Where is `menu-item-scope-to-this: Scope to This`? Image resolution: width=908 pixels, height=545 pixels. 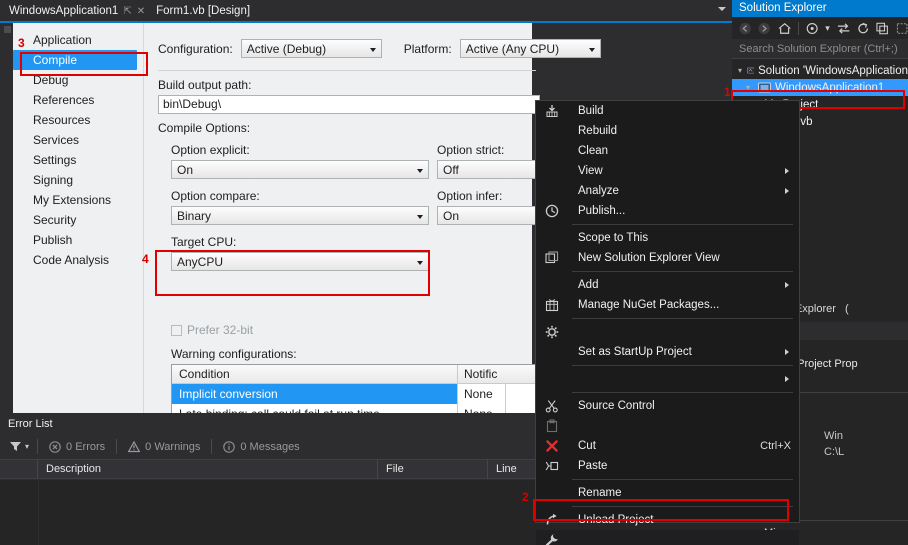
menu-item-scope-to-this: Scope to This is located at coordinates (667, 238).